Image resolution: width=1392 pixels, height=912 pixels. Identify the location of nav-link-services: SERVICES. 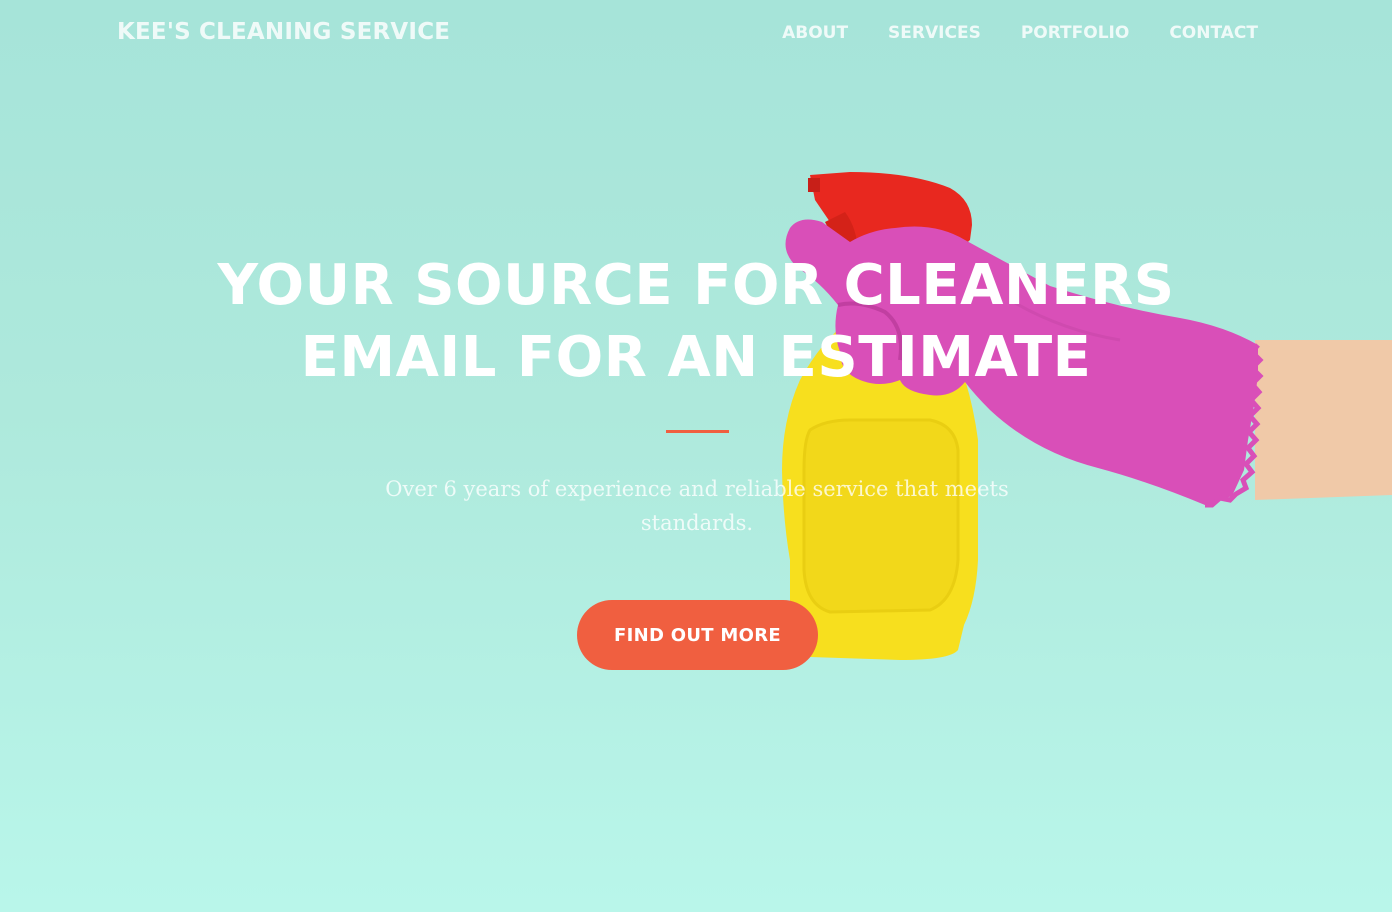
(934, 33).